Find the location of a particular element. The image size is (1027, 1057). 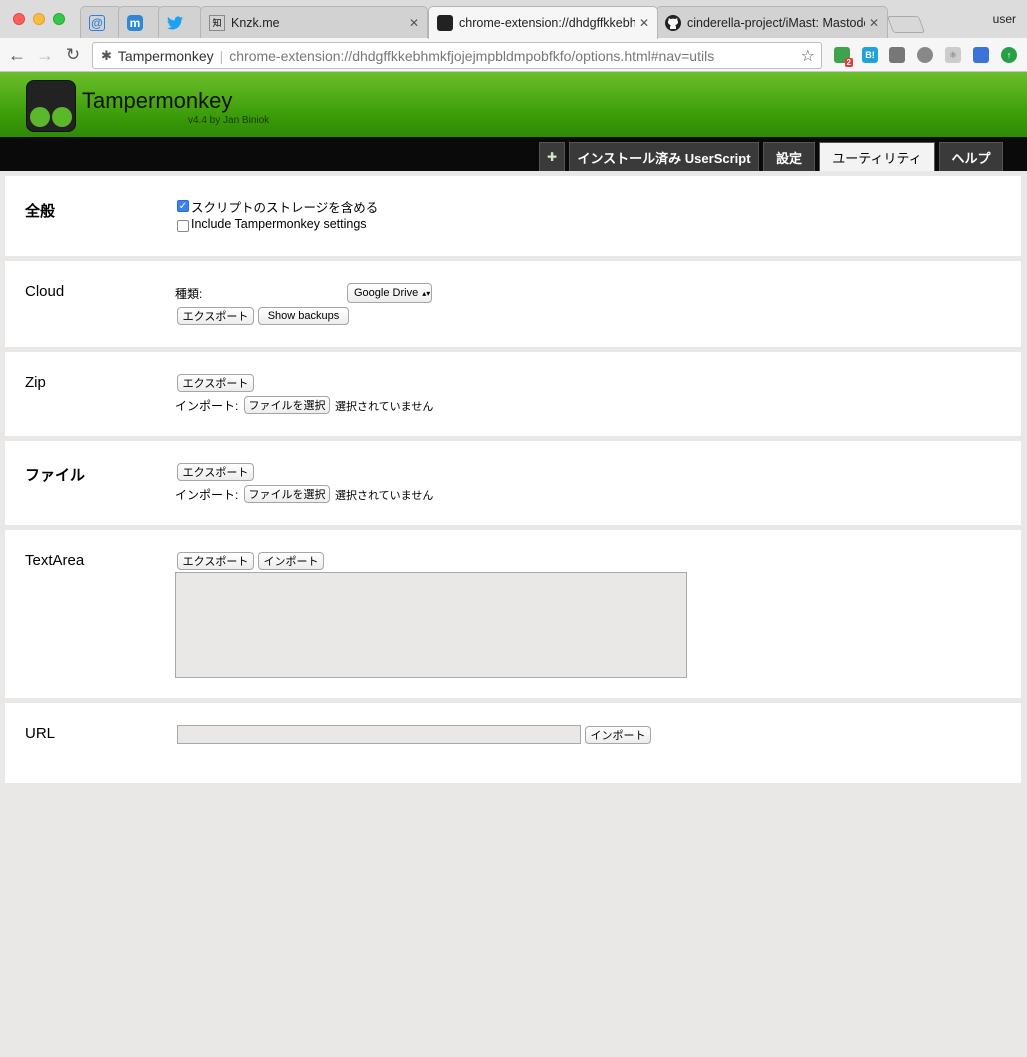

browser-tab-twitter is located at coordinates (180, 22).